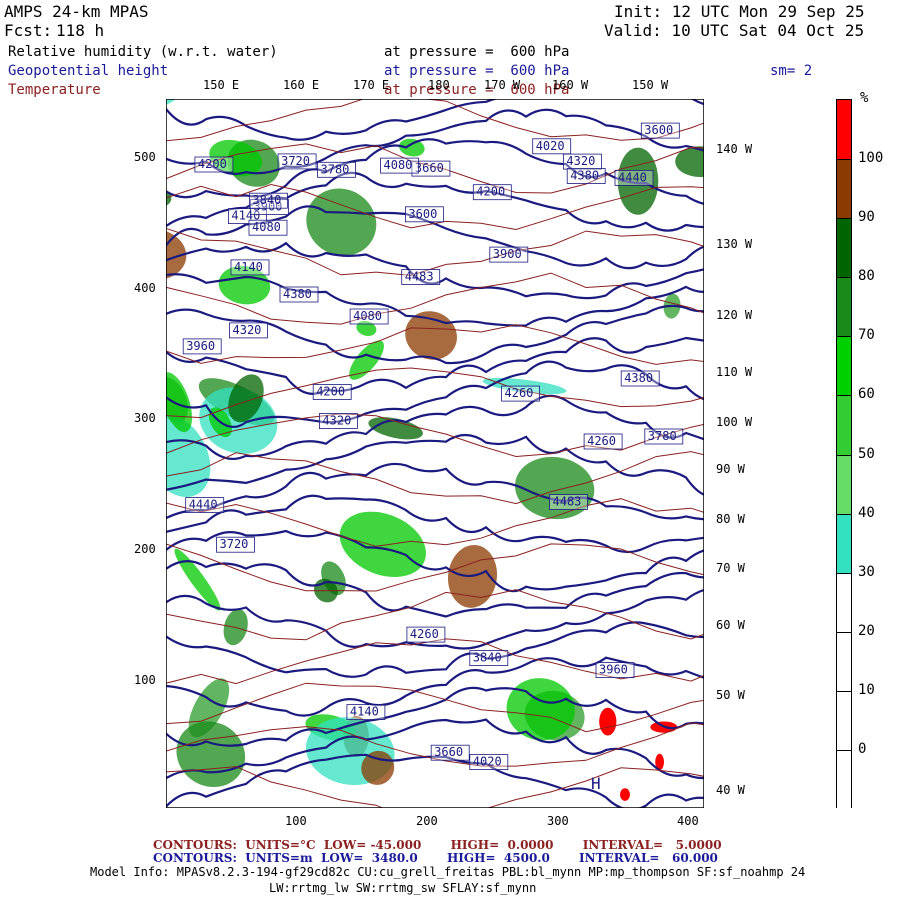  Describe the element at coordinates (730, 519) in the screenshot. I see `lon-label-right: 80 W` at that location.